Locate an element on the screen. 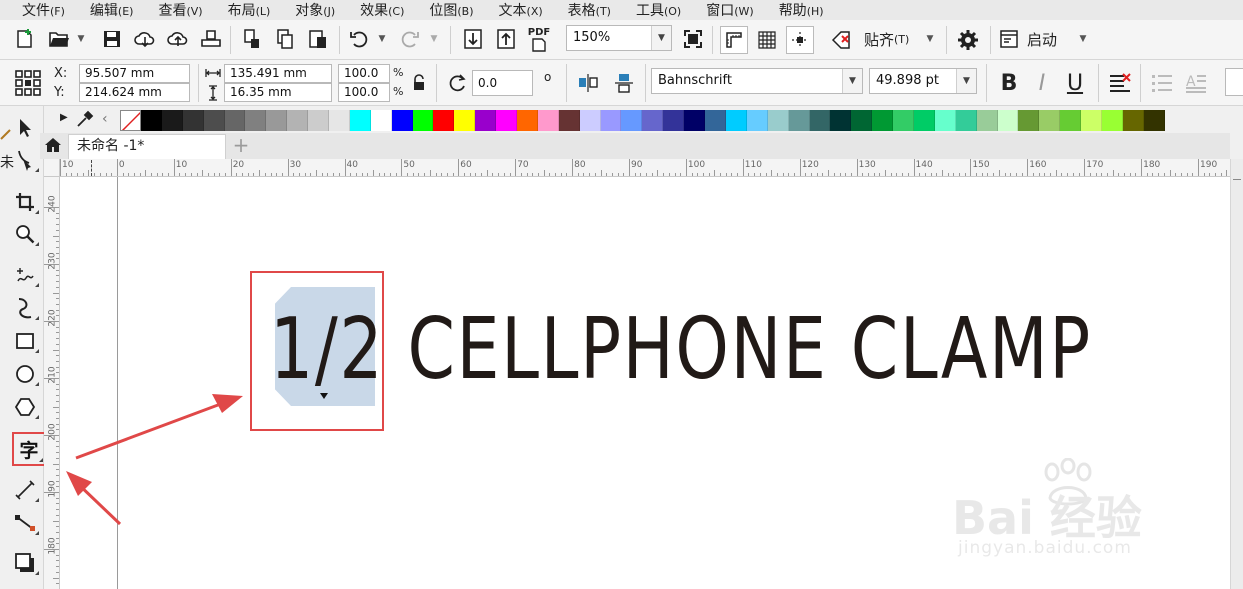  arrowhead-to-text is located at coordinates (227, 403).